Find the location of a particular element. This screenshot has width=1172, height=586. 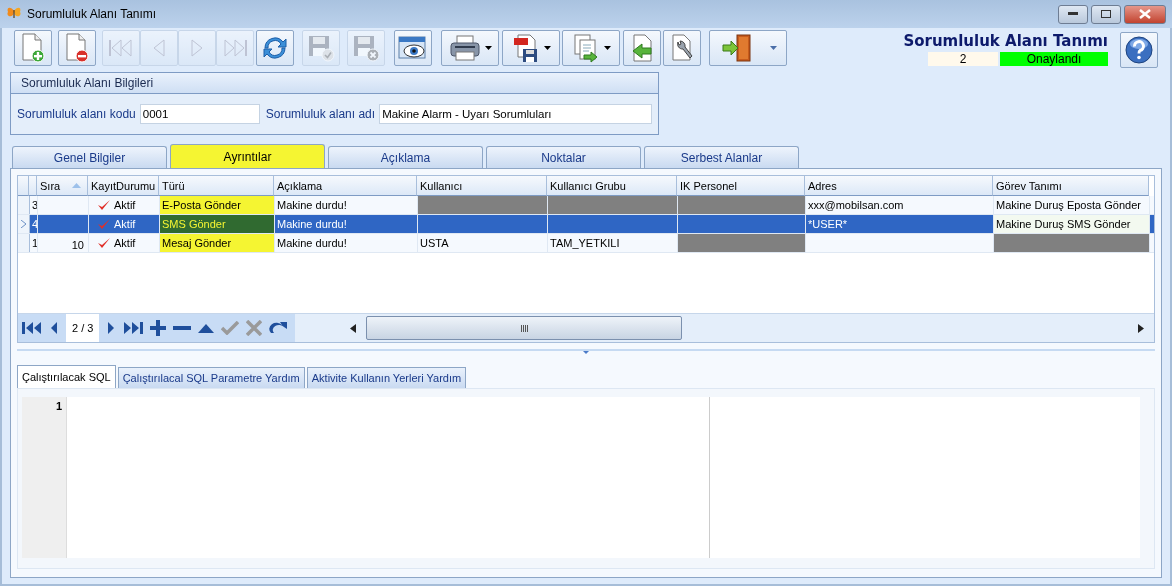

plus-icon is located at coordinates (158, 328).